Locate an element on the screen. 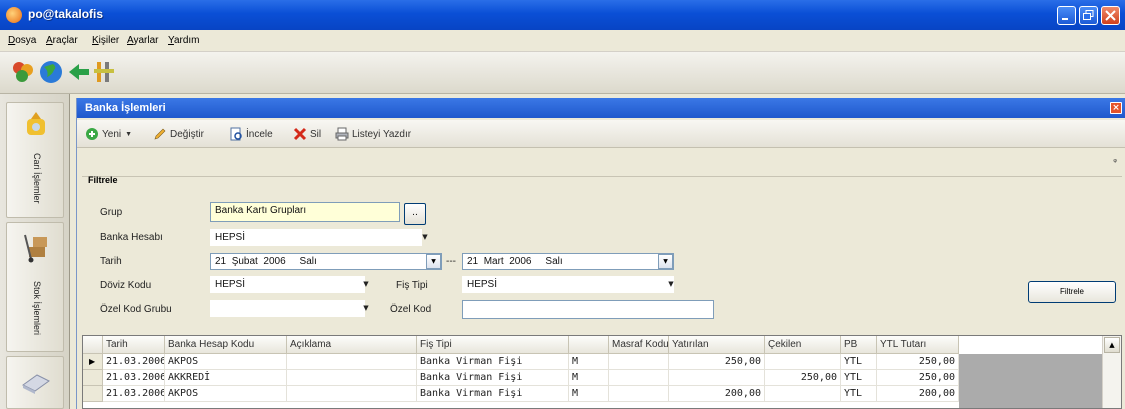  row-indicator: ▶ is located at coordinates (93, 362).